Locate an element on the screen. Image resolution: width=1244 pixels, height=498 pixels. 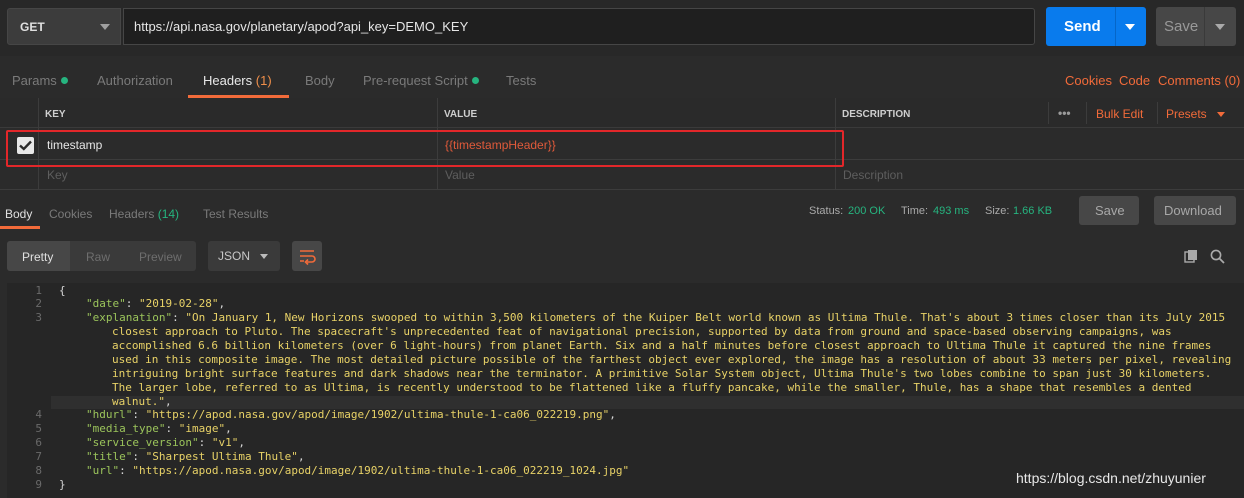
response-tab-body: Body is located at coordinates (18, 214).